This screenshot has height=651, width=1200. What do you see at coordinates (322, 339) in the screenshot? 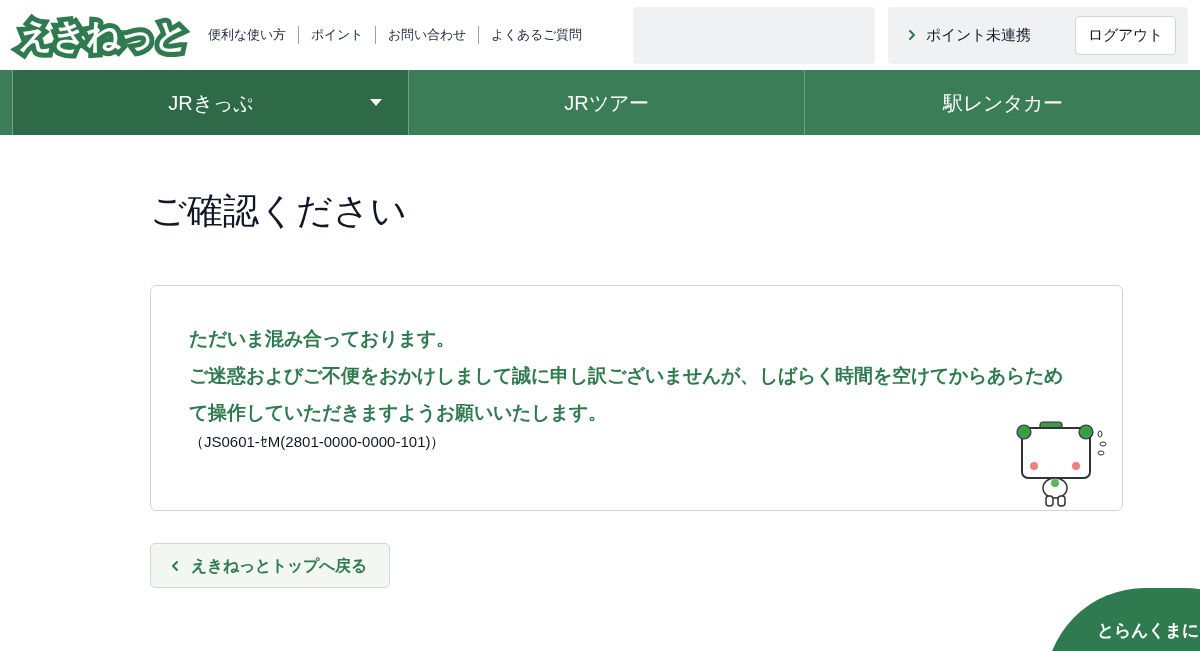
I see `message-text: ただいま混み合っております。` at bounding box center [322, 339].